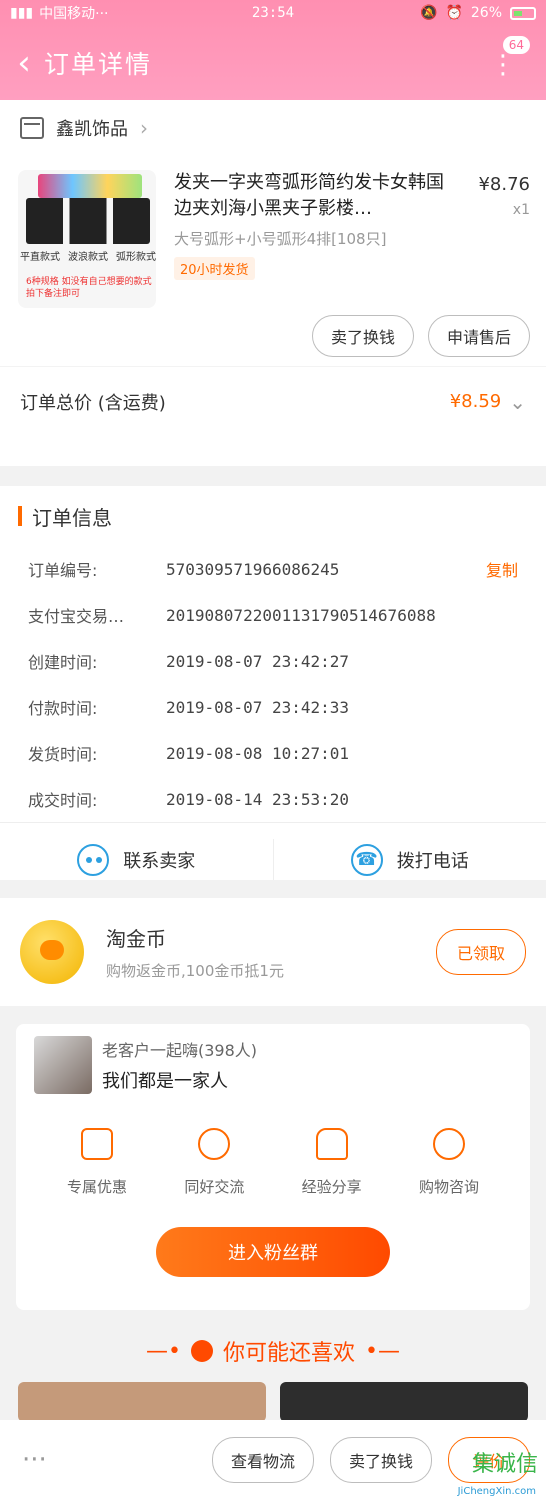  I want to click on contact-seller-button: 联系卖家, so click(136, 859).